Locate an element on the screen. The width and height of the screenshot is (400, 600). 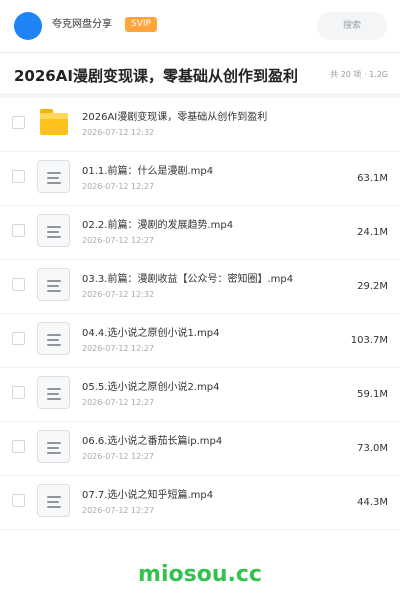
list-item: 01.1.前篇：什么是漫剧.mp4 2026-07-12 12:27 63.1M is located at coordinates (200, 179).